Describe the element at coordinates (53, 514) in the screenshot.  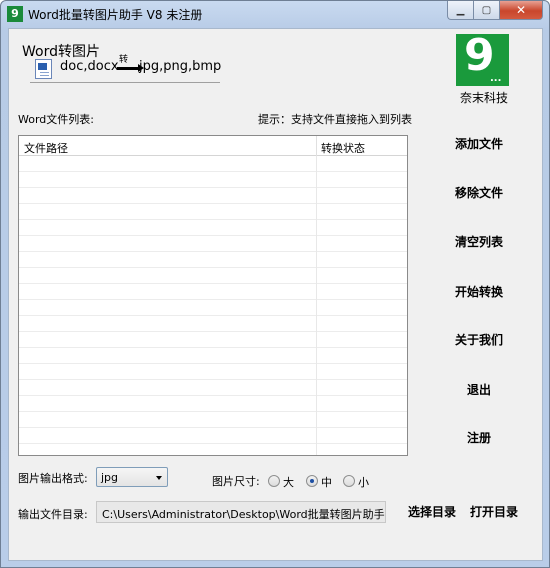
I see `output-dir-label: 输出文件目录:` at that location.